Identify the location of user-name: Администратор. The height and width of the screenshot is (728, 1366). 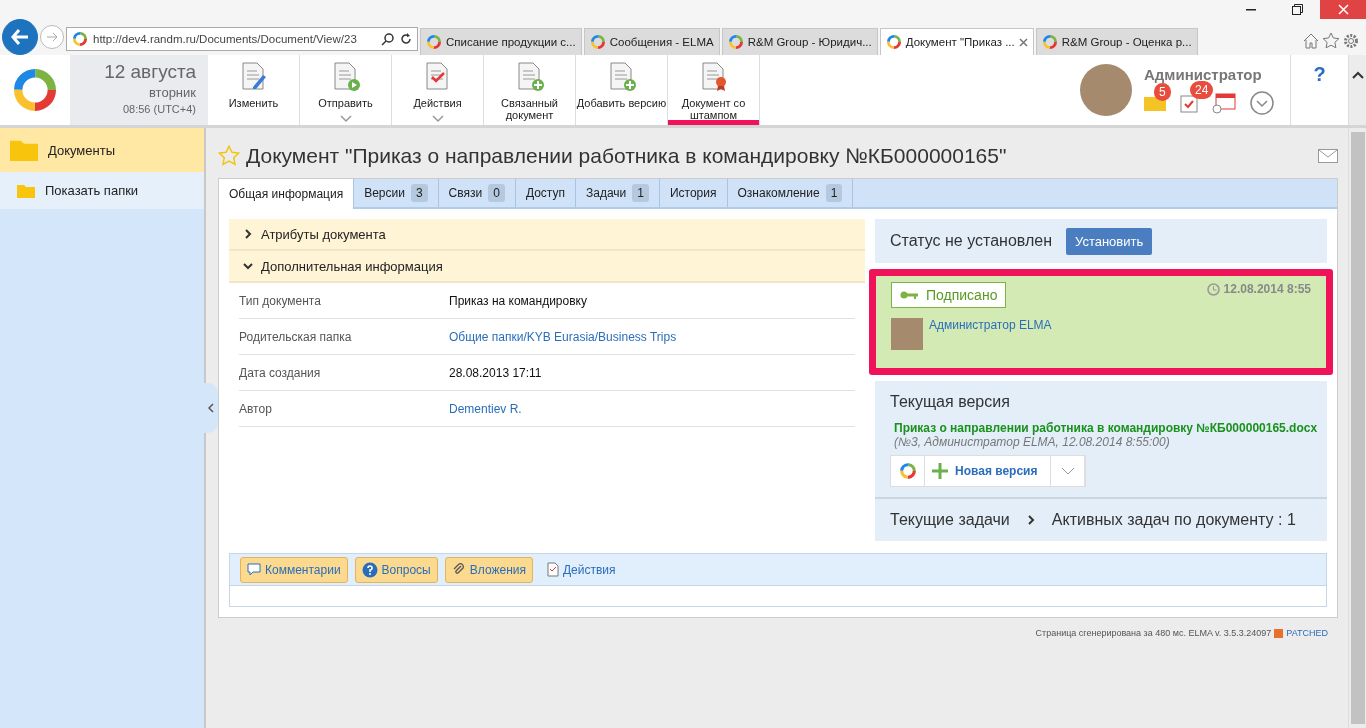
(1209, 74).